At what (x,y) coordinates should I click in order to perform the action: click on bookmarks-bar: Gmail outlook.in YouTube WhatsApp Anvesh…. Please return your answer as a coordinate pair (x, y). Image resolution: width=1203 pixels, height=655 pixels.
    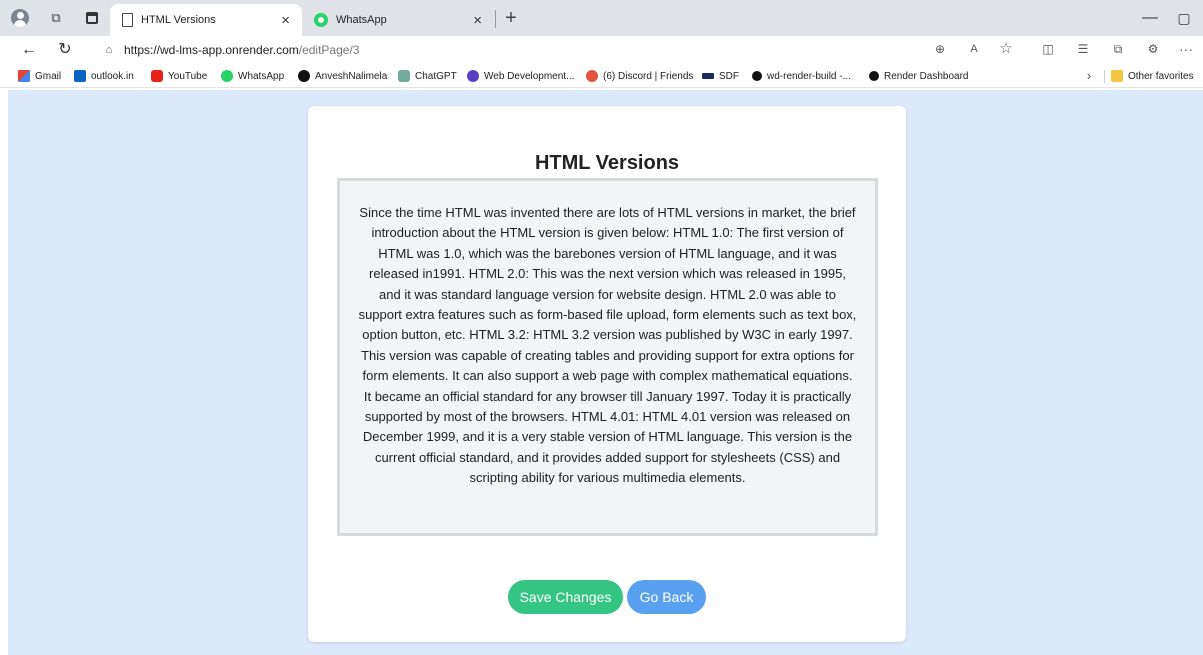
    Looking at the image, I should click on (601, 76).